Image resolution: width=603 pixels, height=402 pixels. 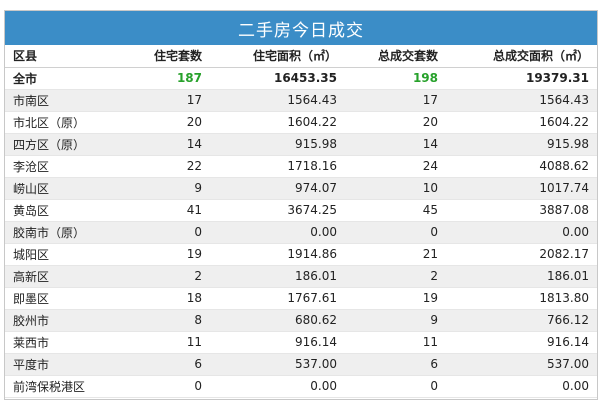 What do you see at coordinates (395, 342) in the screenshot?
I see `cell-total-units: 11` at bounding box center [395, 342].